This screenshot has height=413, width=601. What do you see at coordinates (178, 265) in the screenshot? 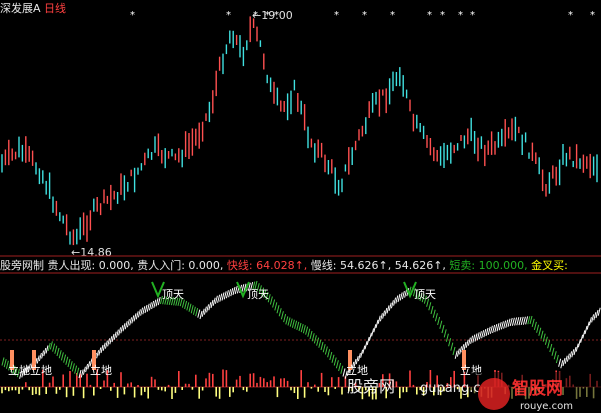
I see `indicator-field-1: 贵人入门: 0.000,` at bounding box center [178, 265].